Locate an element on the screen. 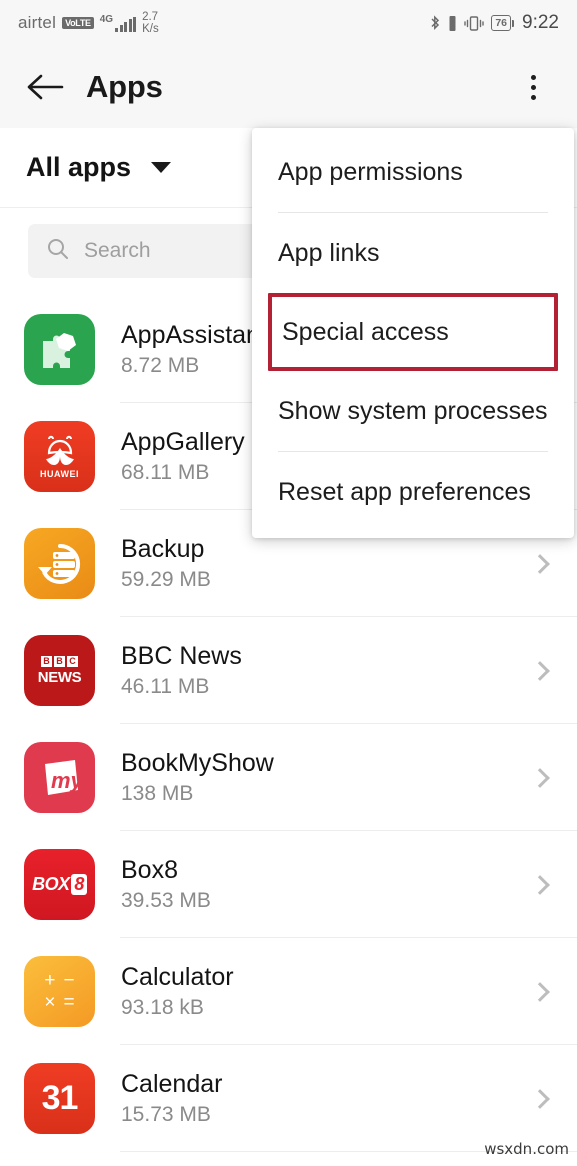  app-size: 39.53 MB is located at coordinates (166, 900).